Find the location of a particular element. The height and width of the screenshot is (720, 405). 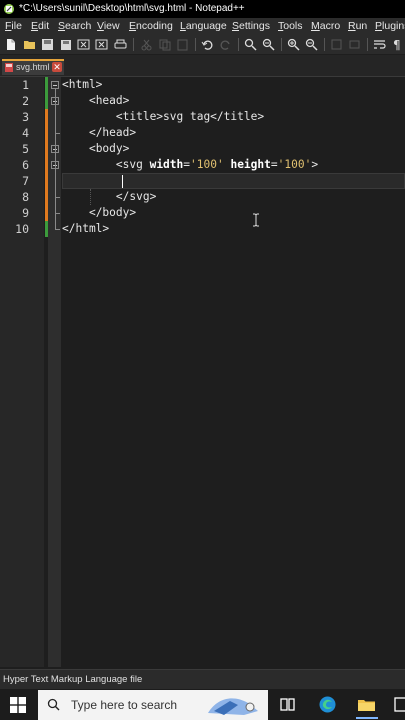

menu-search: Search is located at coordinates (74, 26).